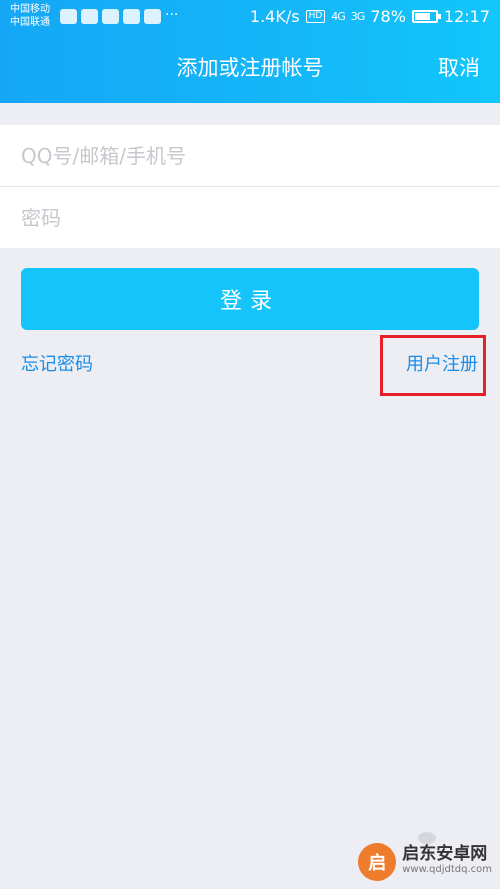 This screenshot has height=889, width=500. What do you see at coordinates (426, 16) in the screenshot?
I see `battery-icon` at bounding box center [426, 16].